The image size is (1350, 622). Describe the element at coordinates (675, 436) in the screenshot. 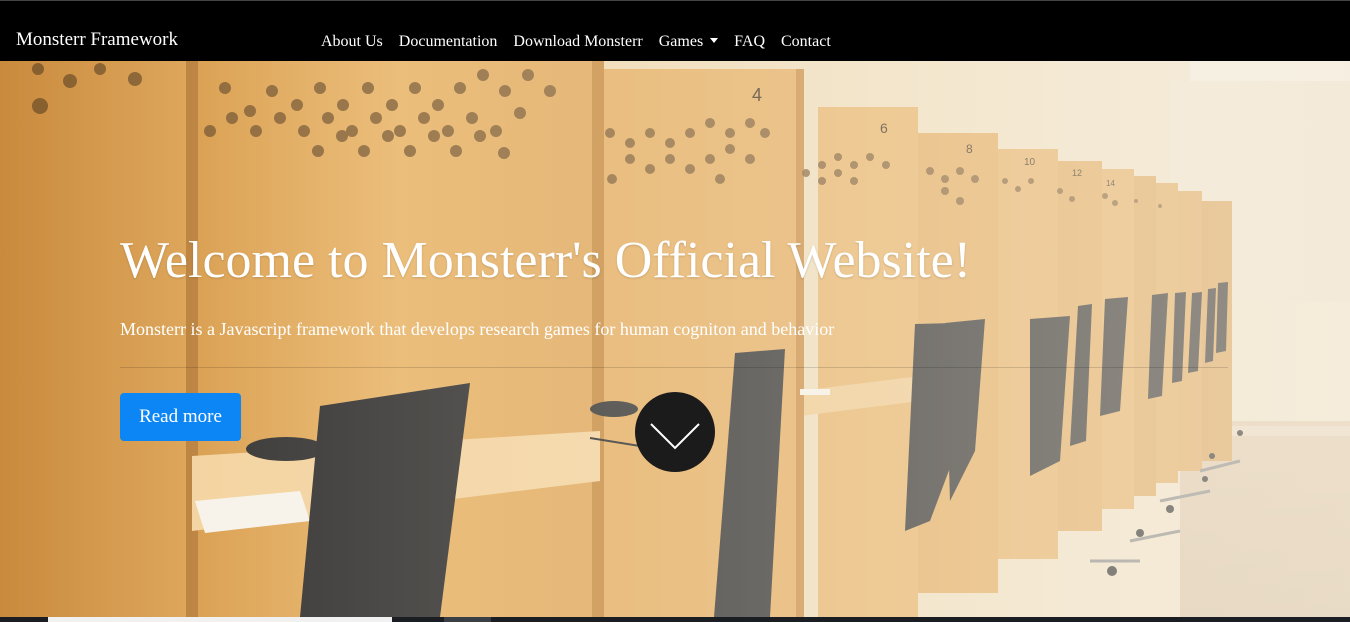

I see `chevron-down-icon` at that location.